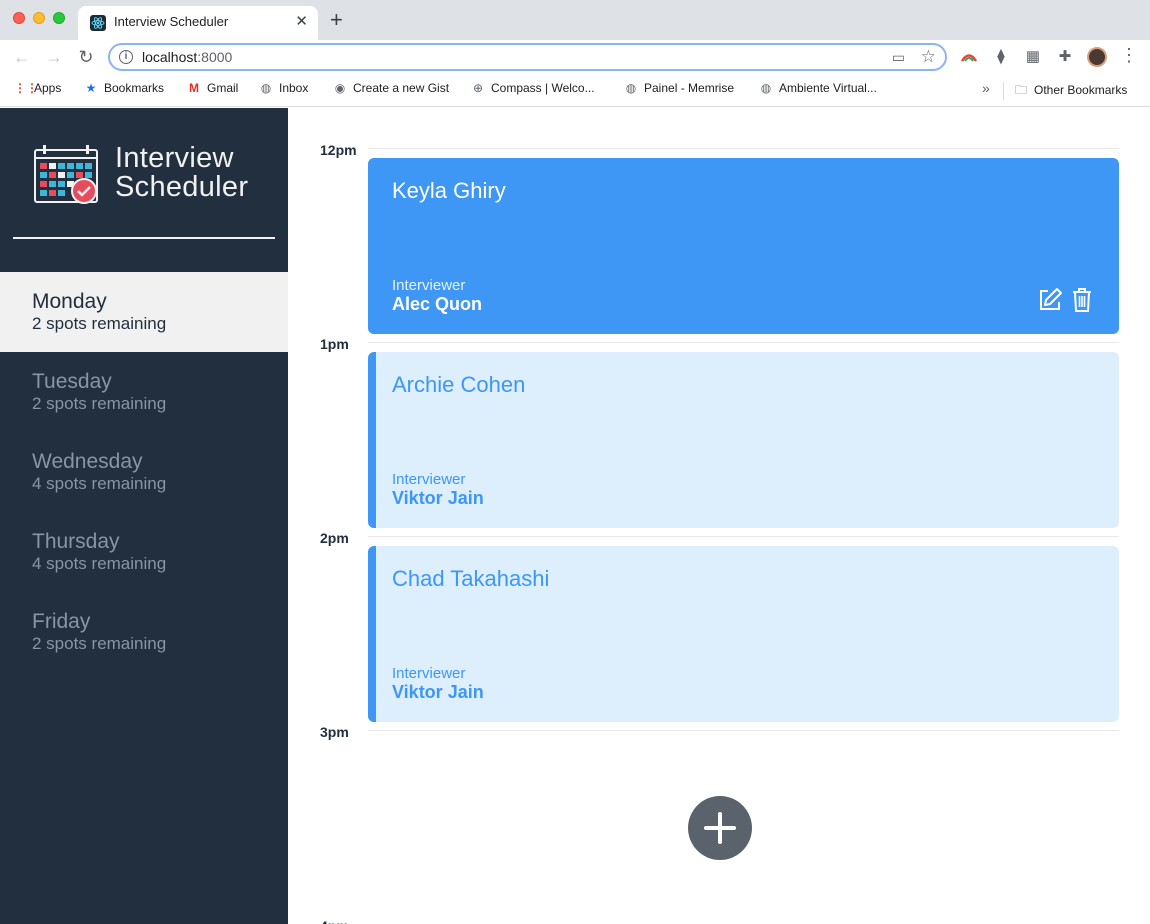  Describe the element at coordinates (86, 57) in the screenshot. I see `reload-icon: ↻` at that location.